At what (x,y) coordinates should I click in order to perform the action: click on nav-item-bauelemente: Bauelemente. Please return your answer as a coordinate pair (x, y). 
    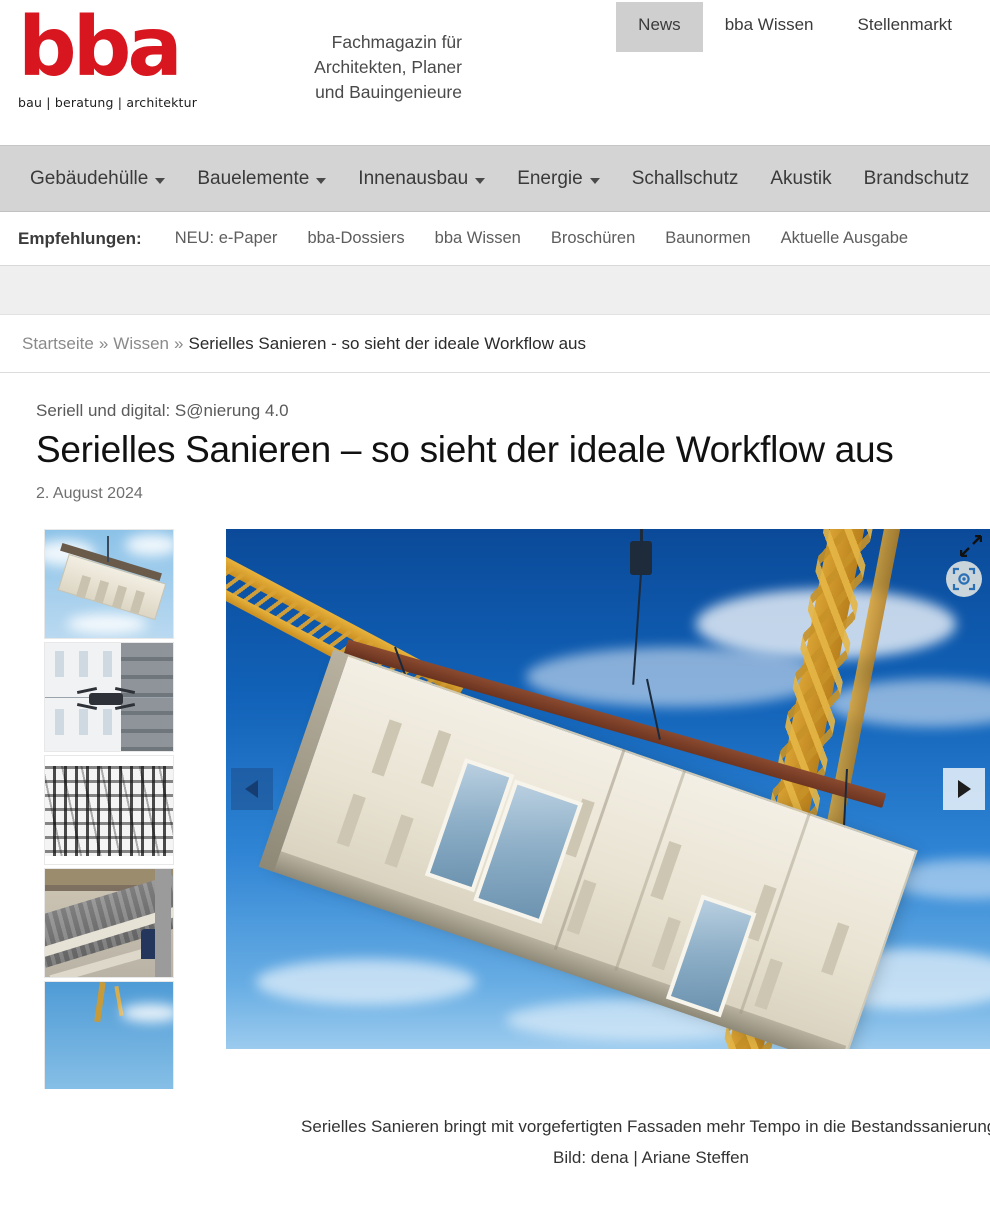
    Looking at the image, I should click on (261, 179).